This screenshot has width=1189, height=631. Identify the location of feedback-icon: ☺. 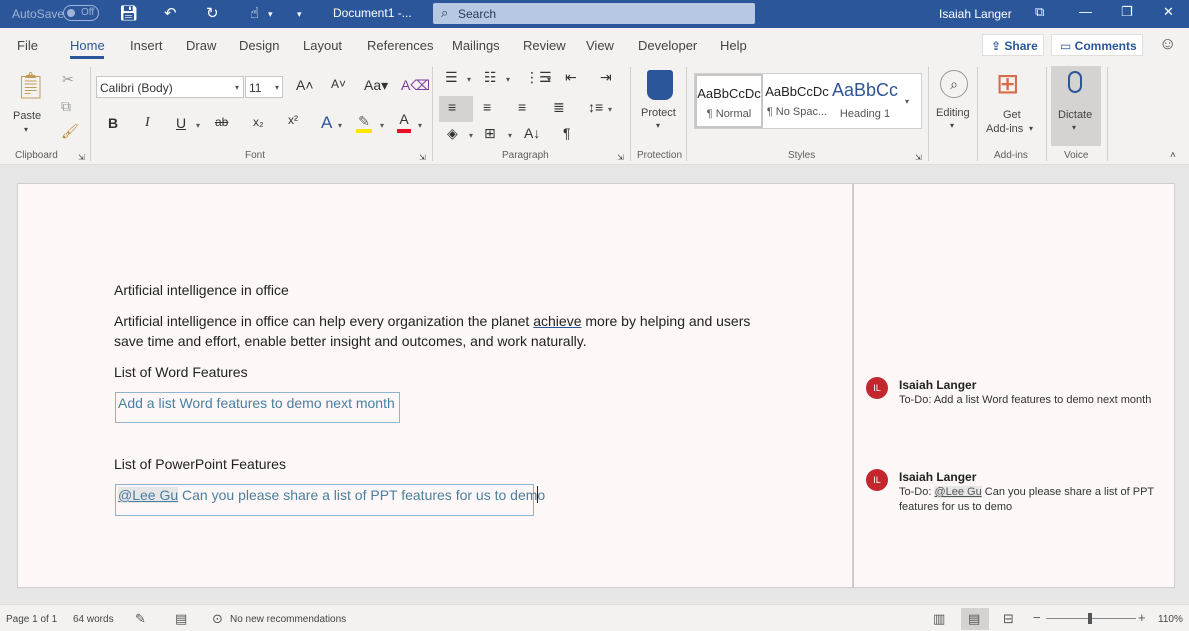
(1167, 44).